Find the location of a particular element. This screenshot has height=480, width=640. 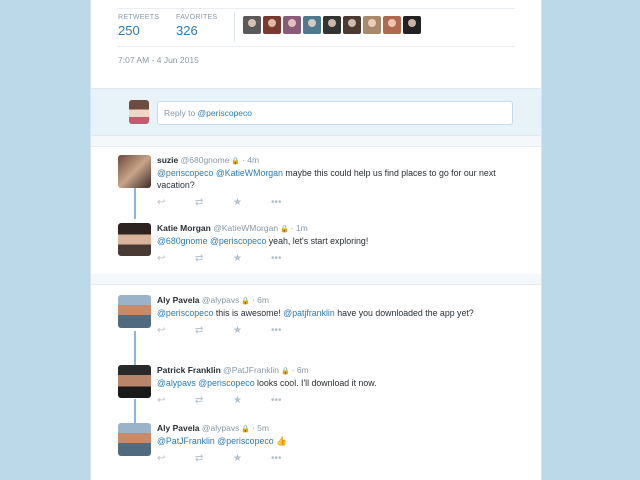

mention-link: @680gnome is located at coordinates (182, 241).